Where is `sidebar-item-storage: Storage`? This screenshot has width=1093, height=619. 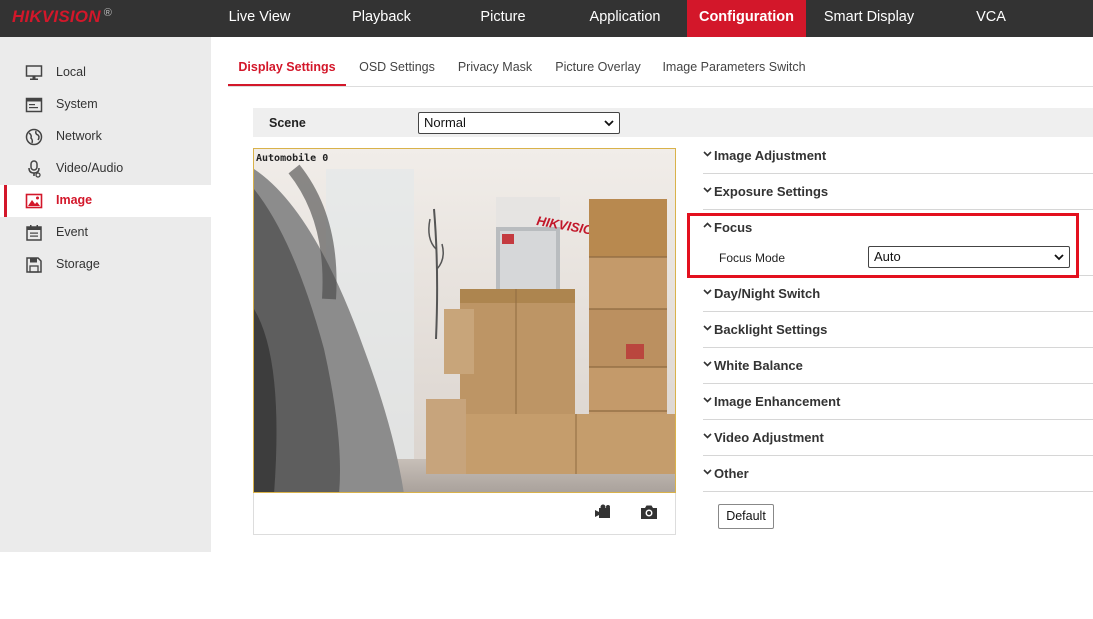
sidebar-item-storage: Storage is located at coordinates (105, 265).